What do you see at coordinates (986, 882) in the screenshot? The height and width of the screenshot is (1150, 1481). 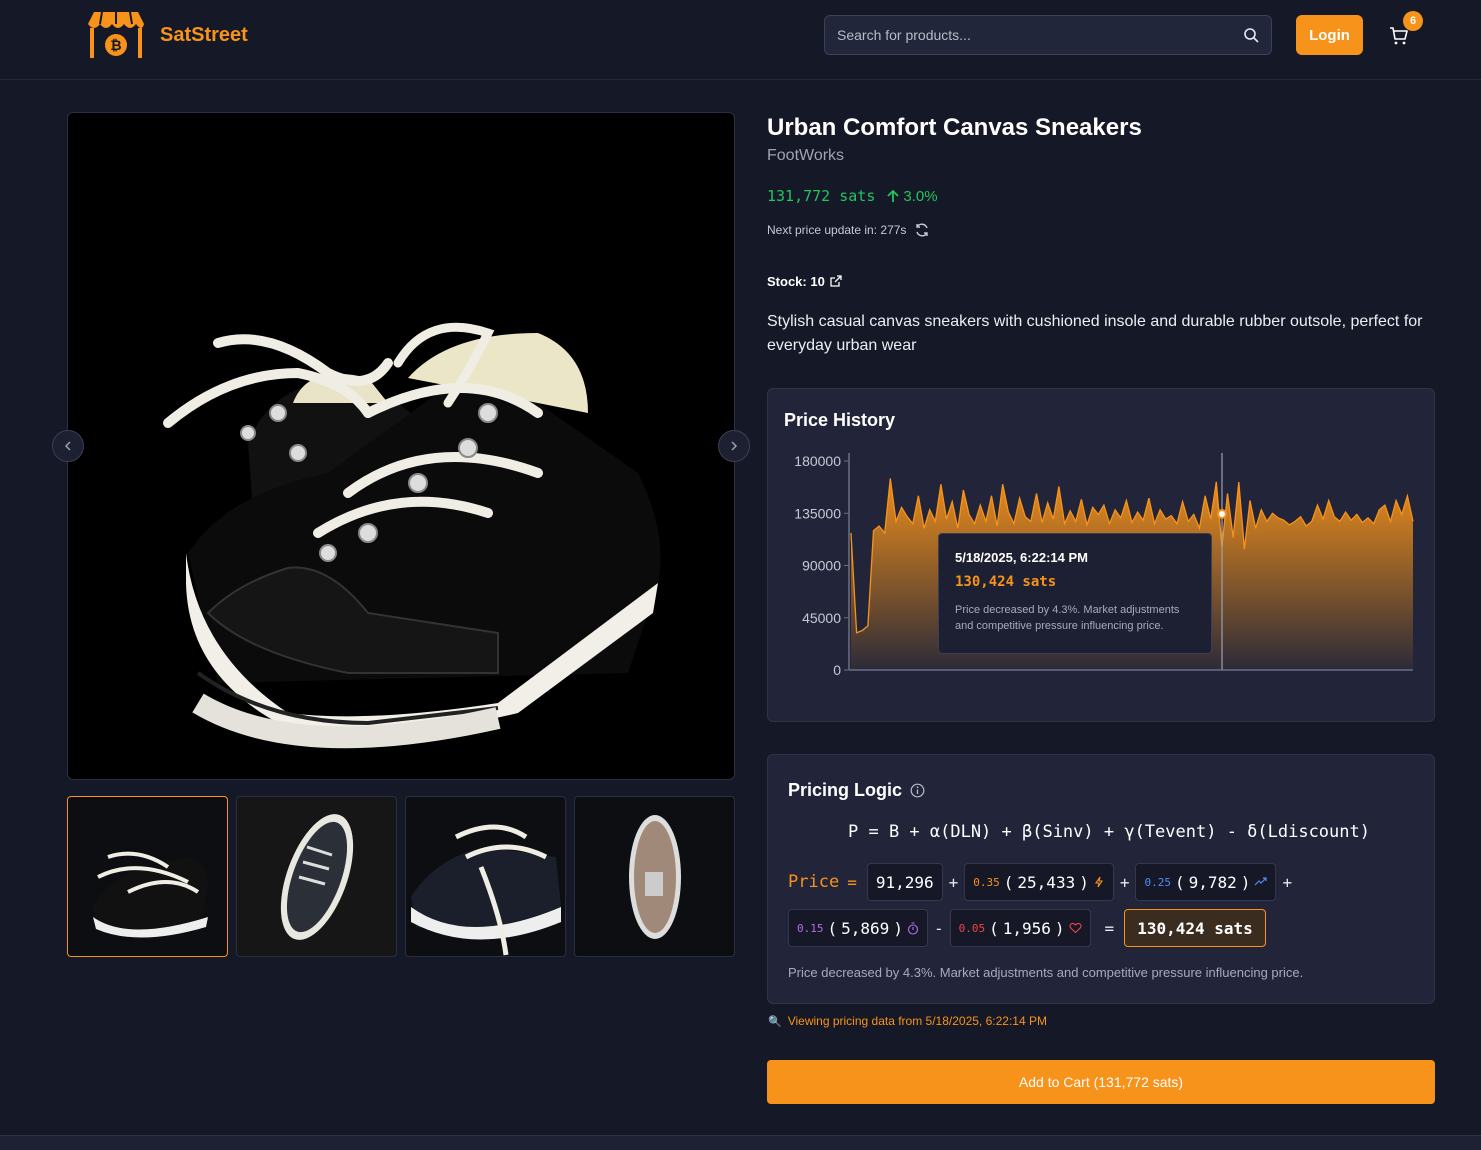 I see `term-coefficient: 0.35` at bounding box center [986, 882].